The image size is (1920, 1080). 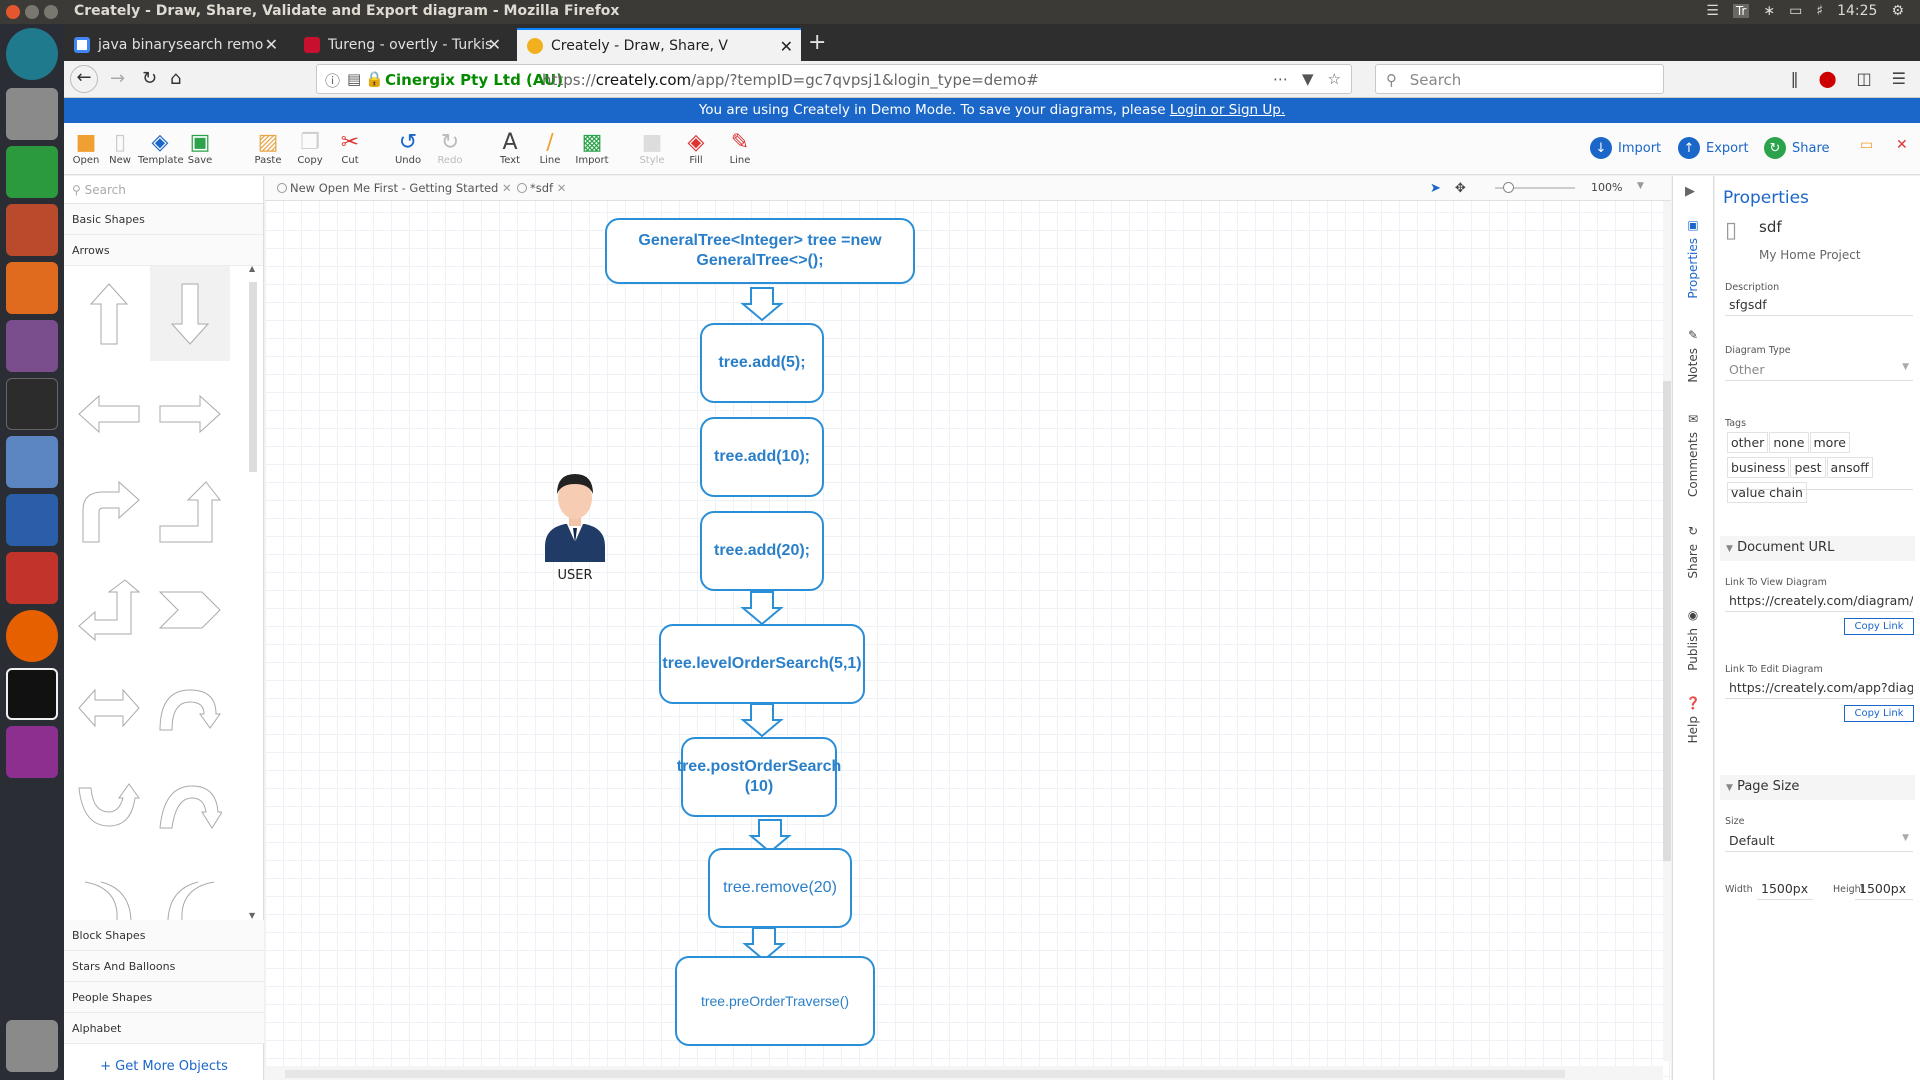 What do you see at coordinates (1899, 78) in the screenshot?
I see `menu-icon: ☰` at bounding box center [1899, 78].